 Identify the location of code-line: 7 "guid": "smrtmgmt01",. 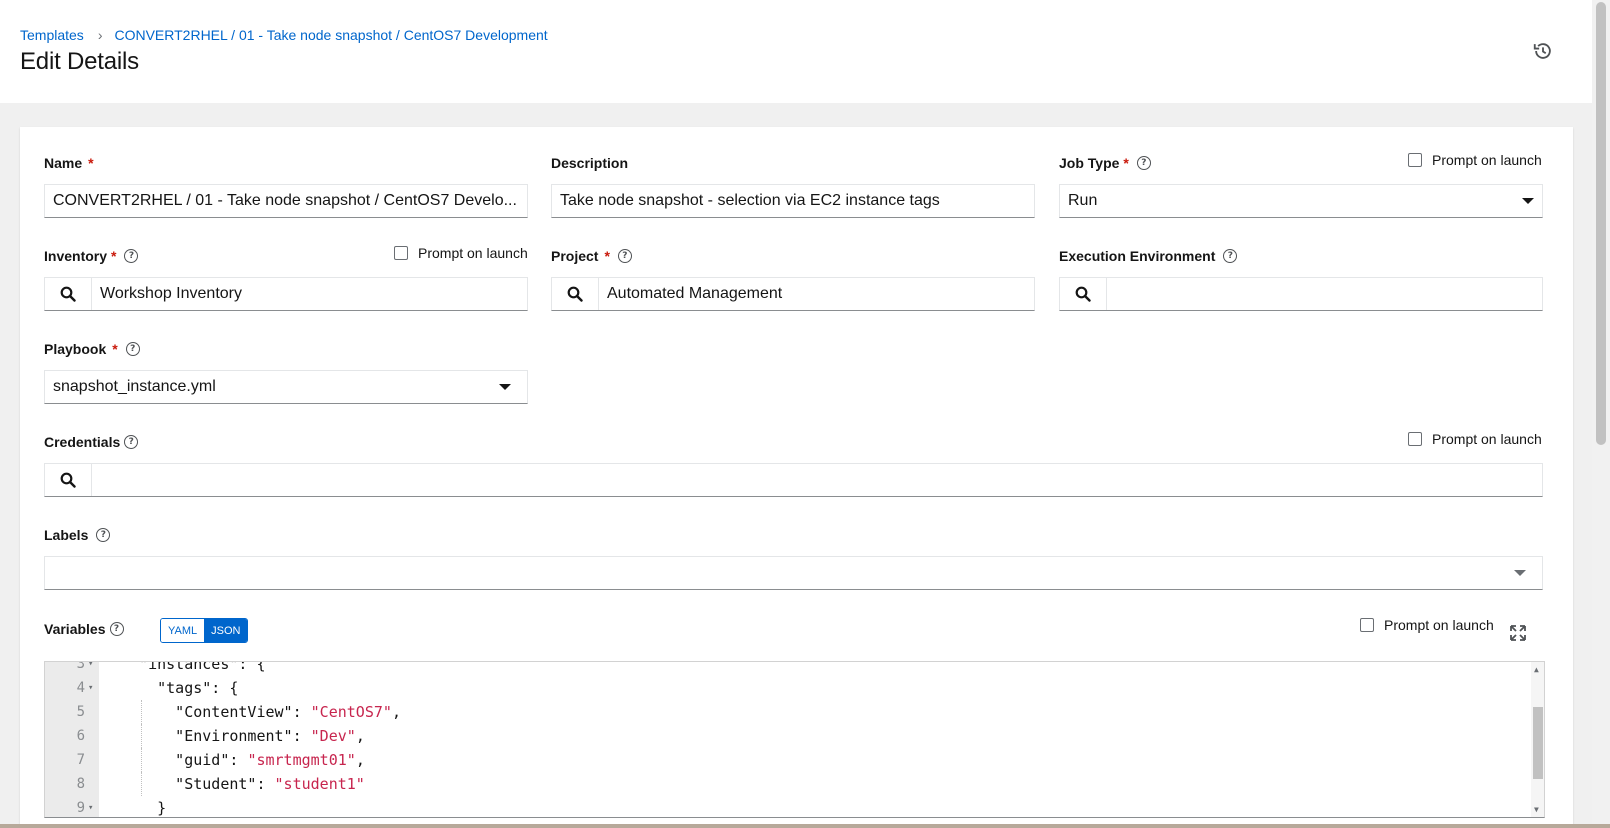
(785, 760).